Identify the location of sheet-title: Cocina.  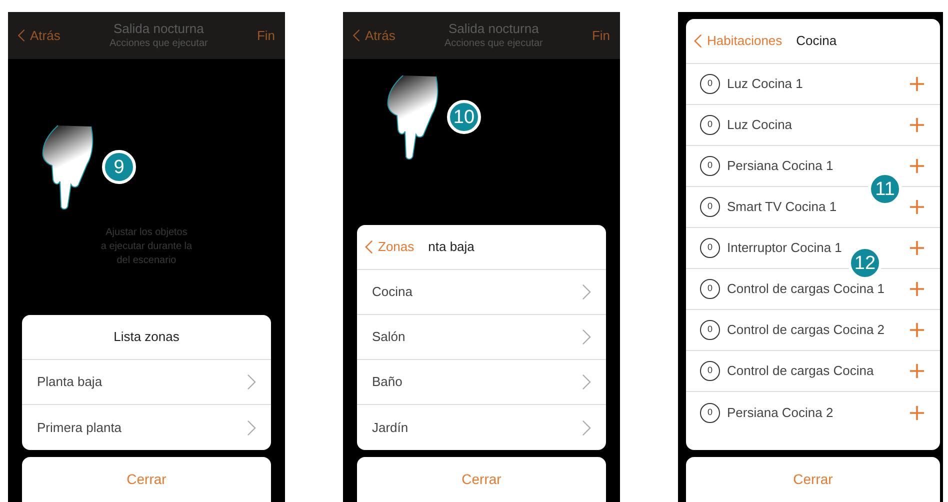
(816, 41).